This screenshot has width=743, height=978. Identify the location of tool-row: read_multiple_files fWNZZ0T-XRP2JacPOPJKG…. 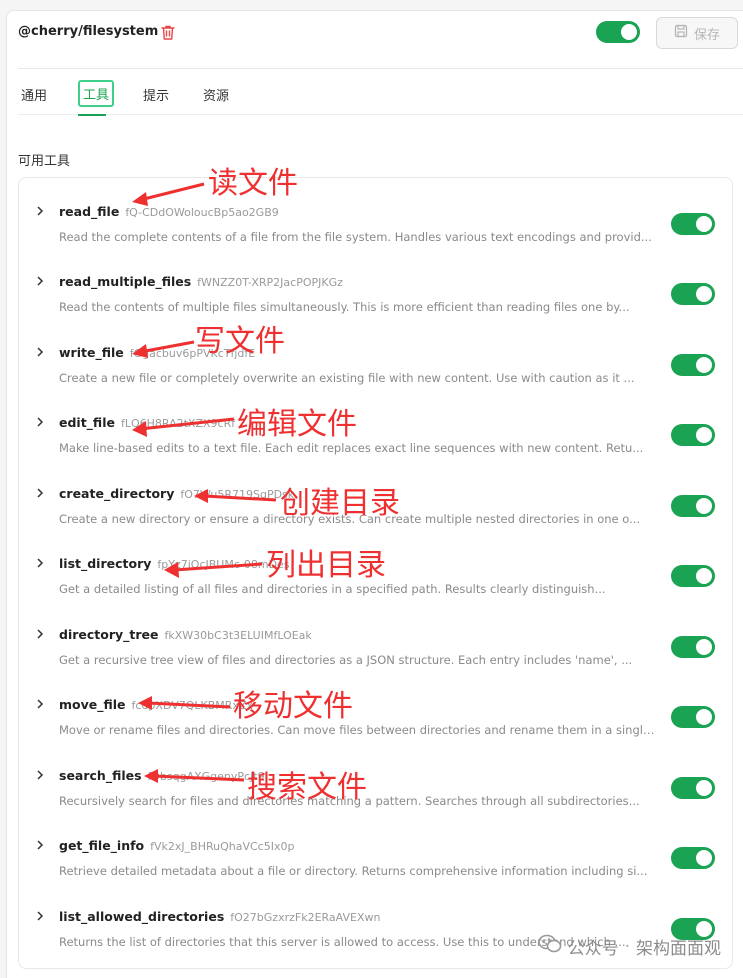
(375, 293).